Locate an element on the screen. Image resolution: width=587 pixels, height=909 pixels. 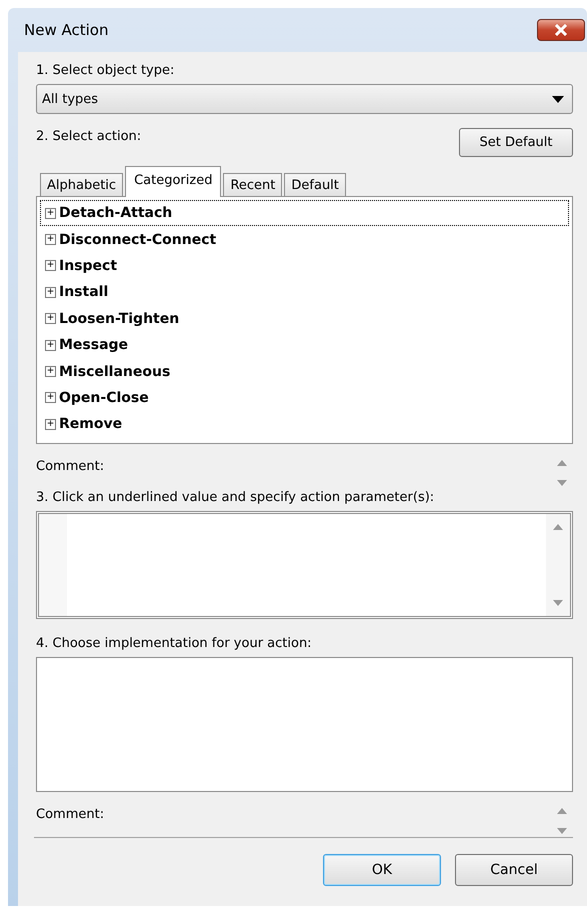
set-default-button: Set Default is located at coordinates (516, 142).